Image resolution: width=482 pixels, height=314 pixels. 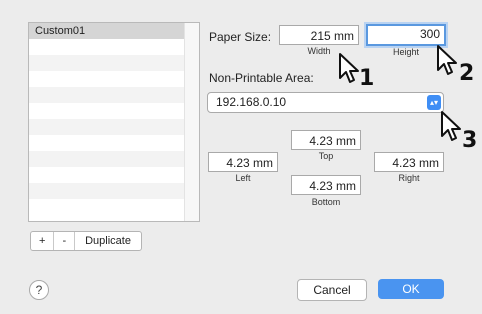 I want to click on paper-width-field: 215 mm, so click(x=319, y=35).